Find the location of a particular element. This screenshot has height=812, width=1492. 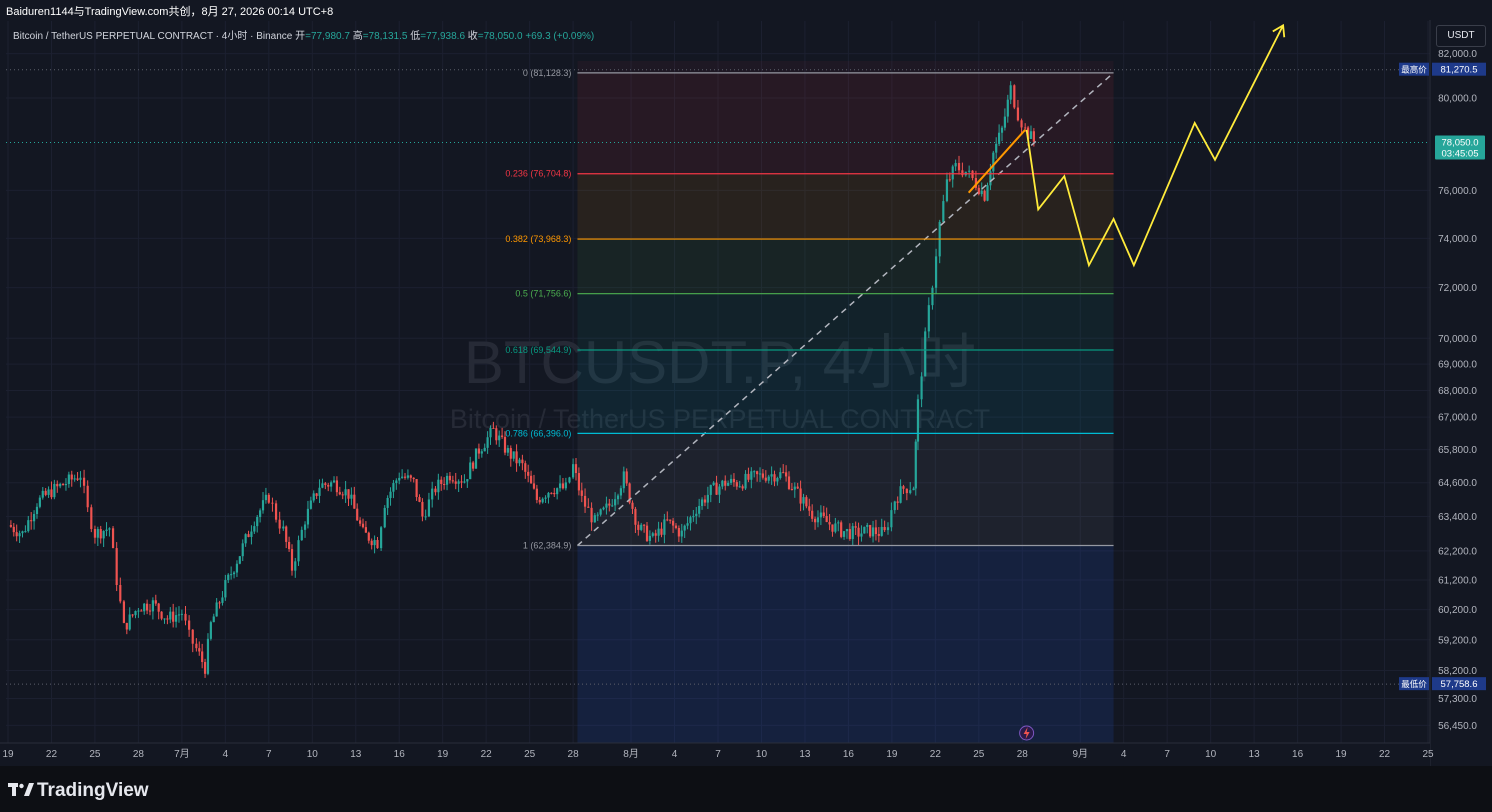

fib-level-label: 0.5 (71,756.6) is located at coordinates (543, 294).